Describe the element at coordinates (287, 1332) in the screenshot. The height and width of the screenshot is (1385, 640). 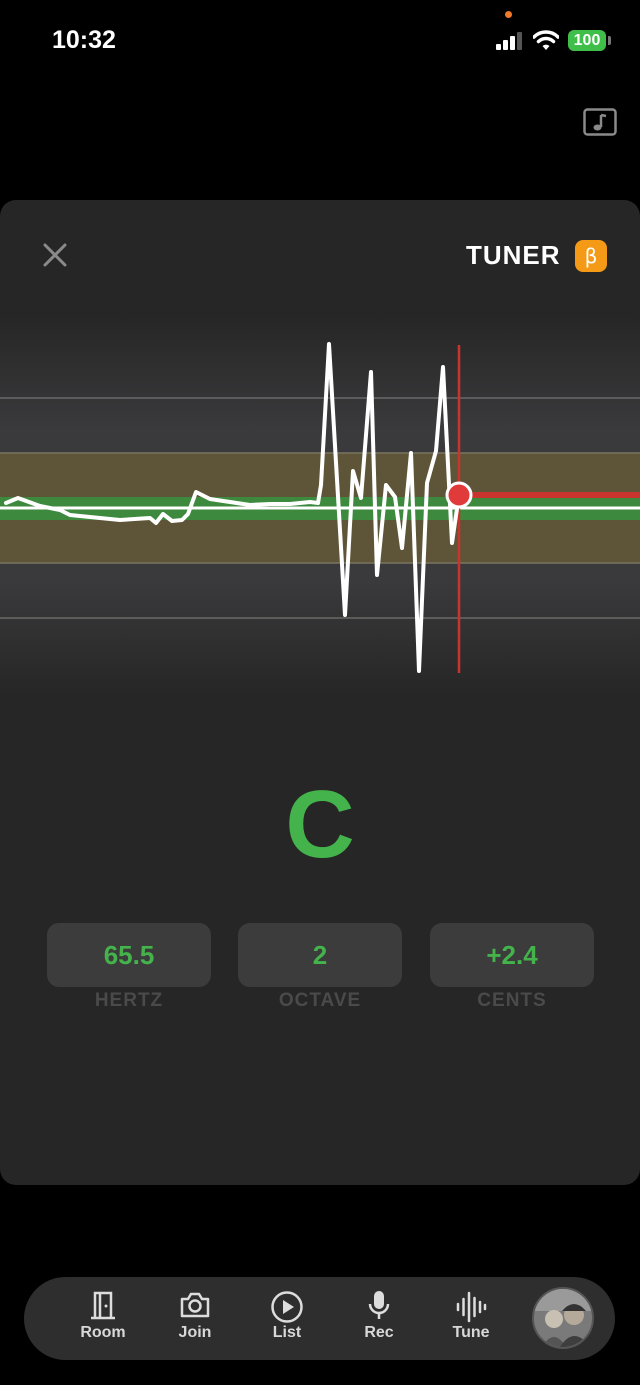
I see `nav-list-label: List` at that location.